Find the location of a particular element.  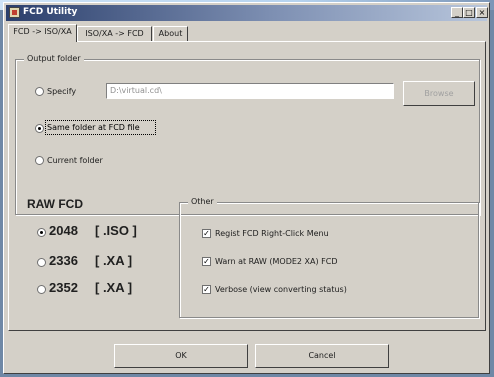

raw-2048-size: 2048 is located at coordinates (63, 230).